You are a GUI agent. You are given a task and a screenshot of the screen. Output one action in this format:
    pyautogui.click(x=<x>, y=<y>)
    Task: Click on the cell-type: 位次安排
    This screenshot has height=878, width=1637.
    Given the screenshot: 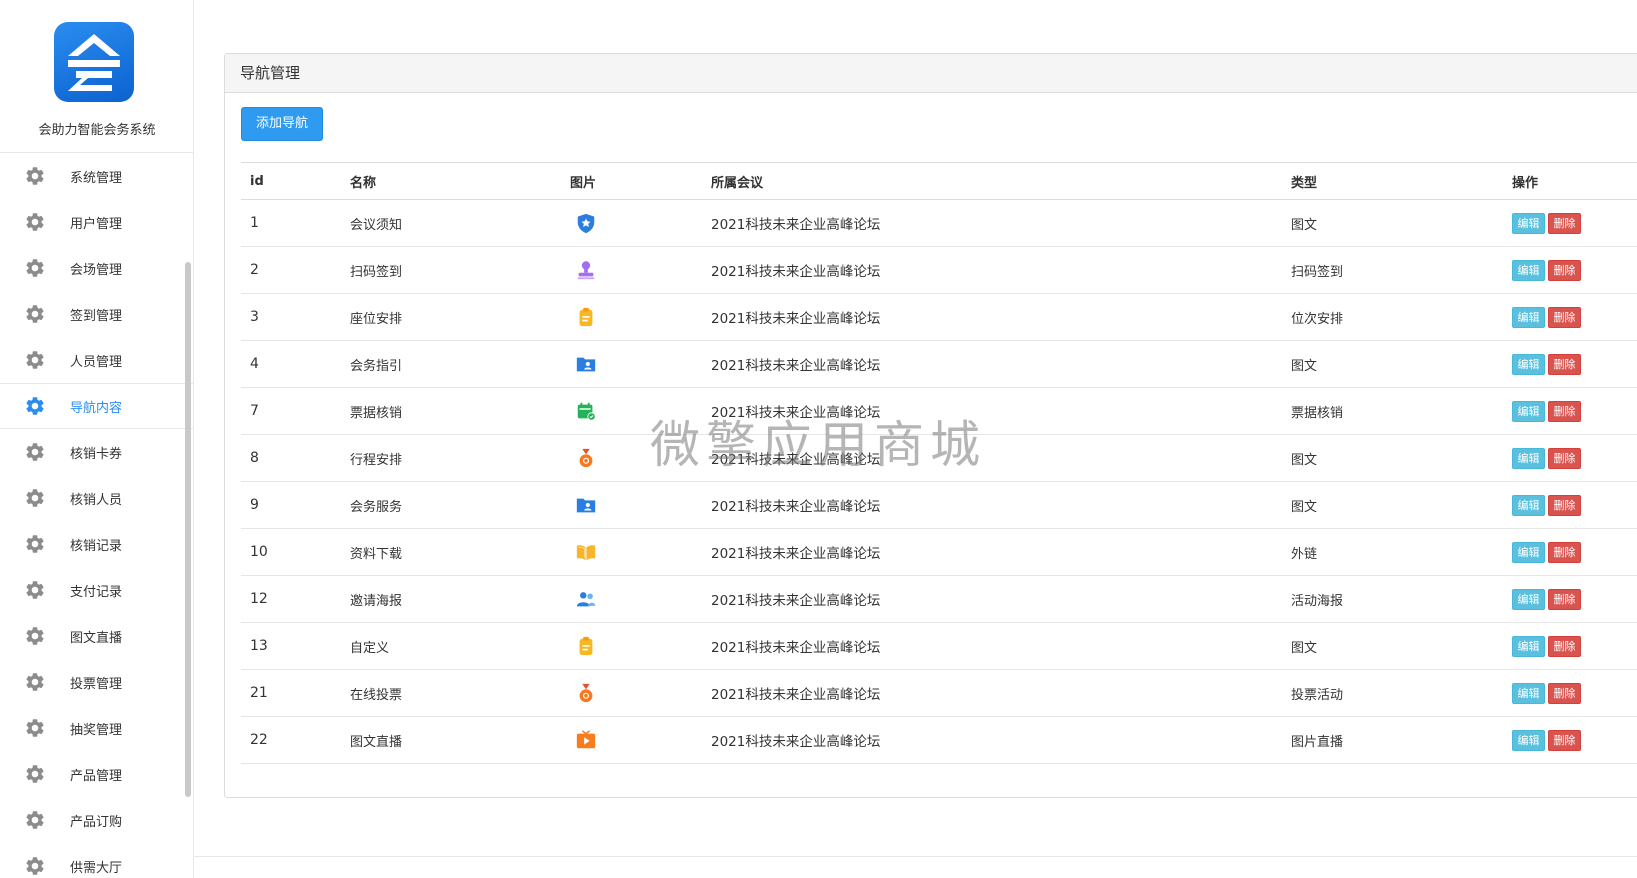 What is the action you would take?
    pyautogui.click(x=1392, y=317)
    